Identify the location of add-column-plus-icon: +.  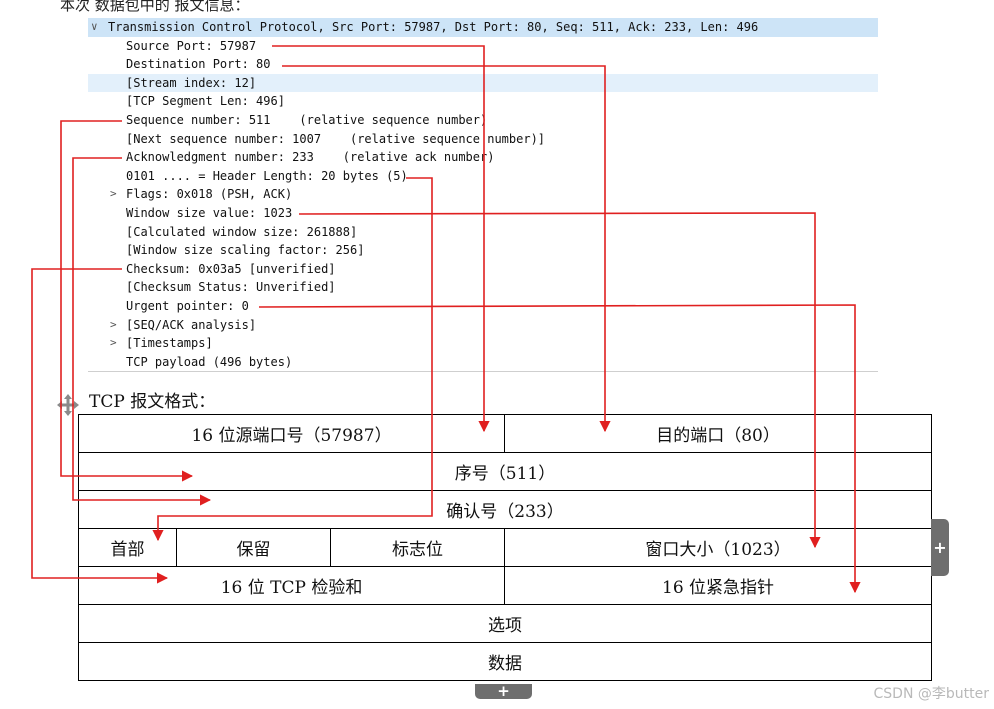
(940, 547).